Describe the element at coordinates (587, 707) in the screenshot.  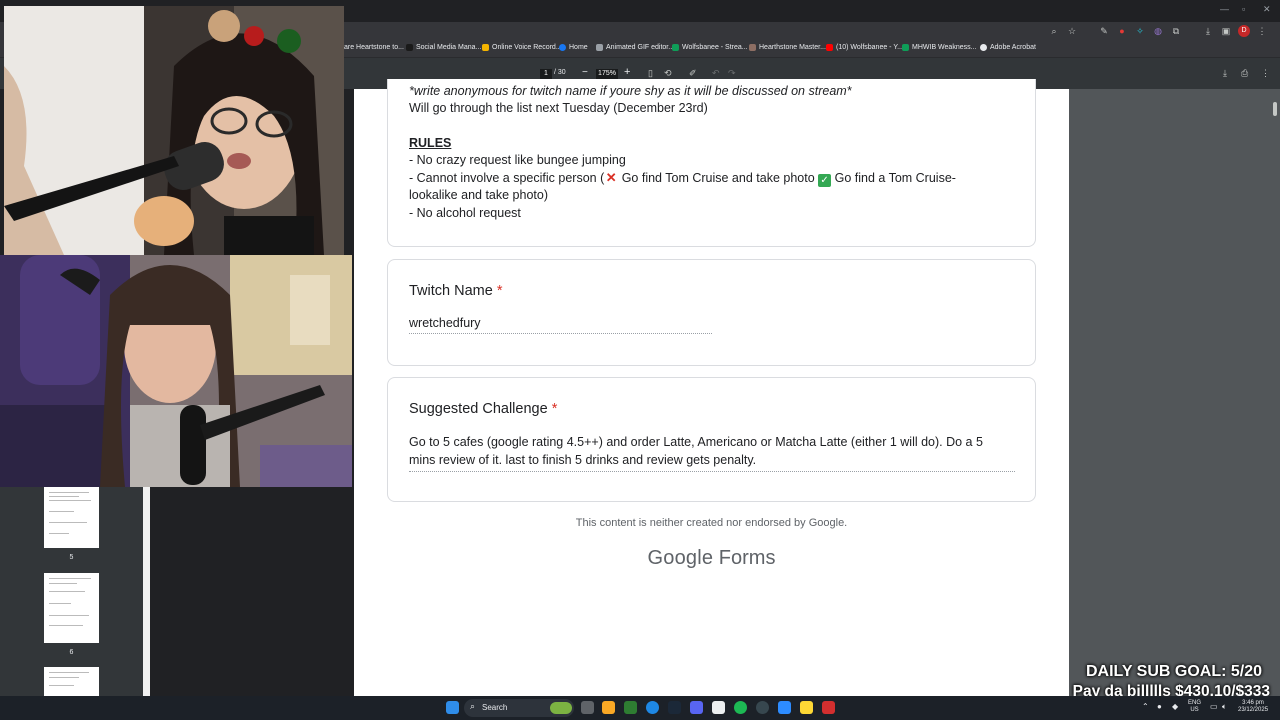
I see `task-view-icon` at that location.